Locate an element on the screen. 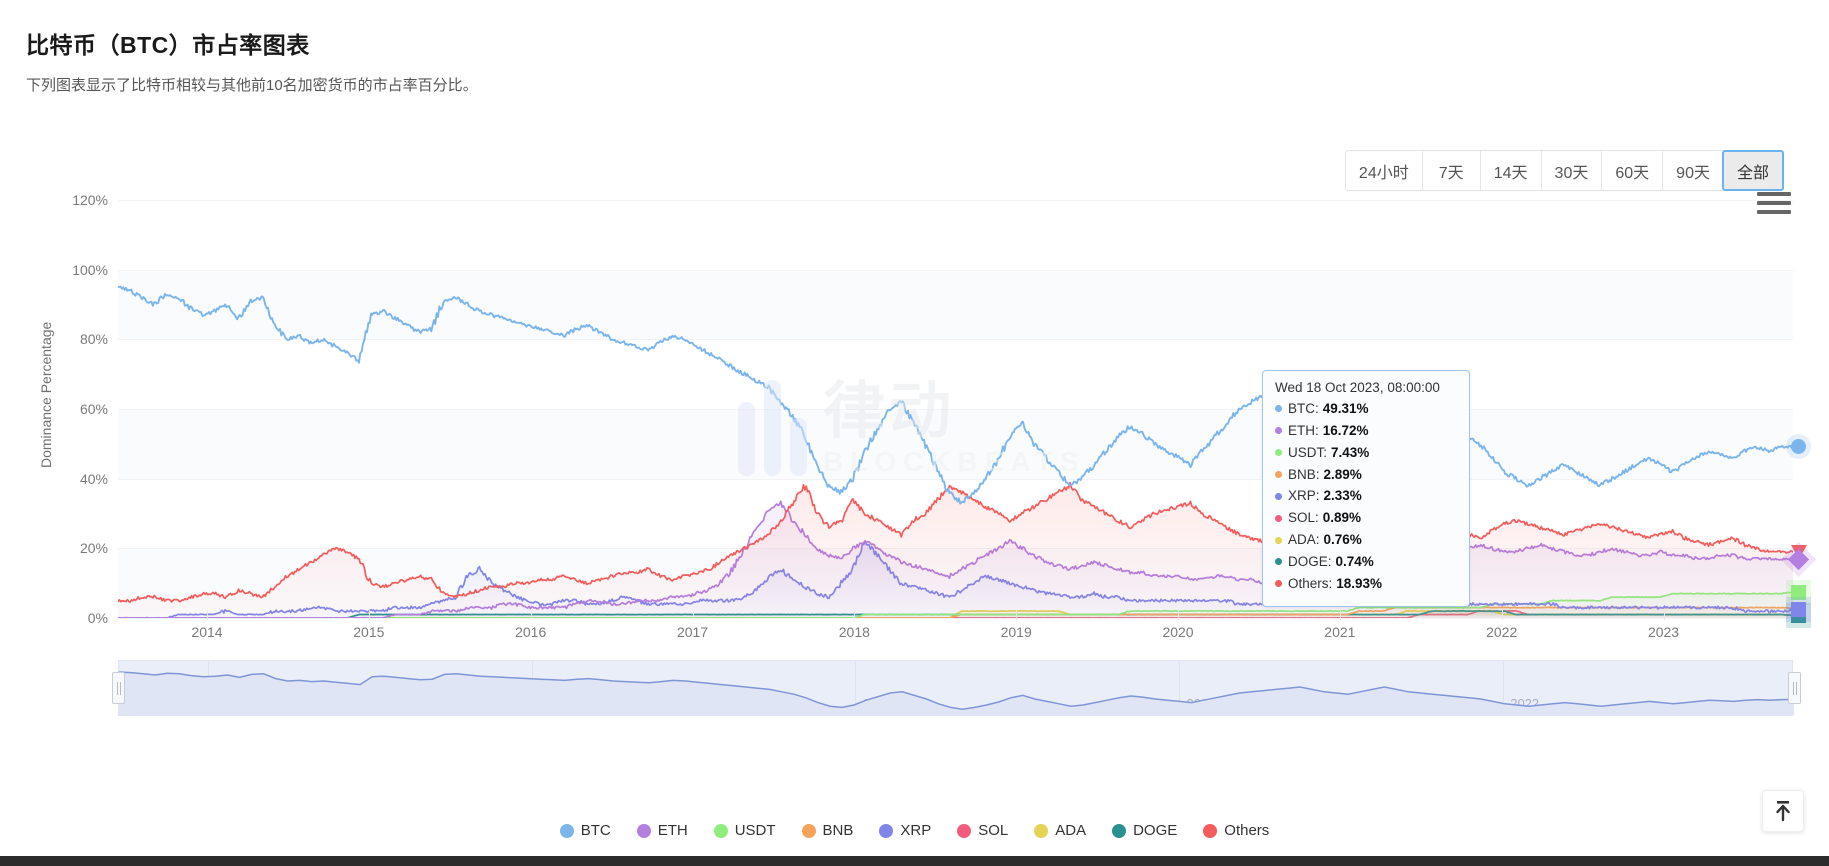 The height and width of the screenshot is (866, 1829). legend-item-ETH: ETH is located at coordinates (662, 830).